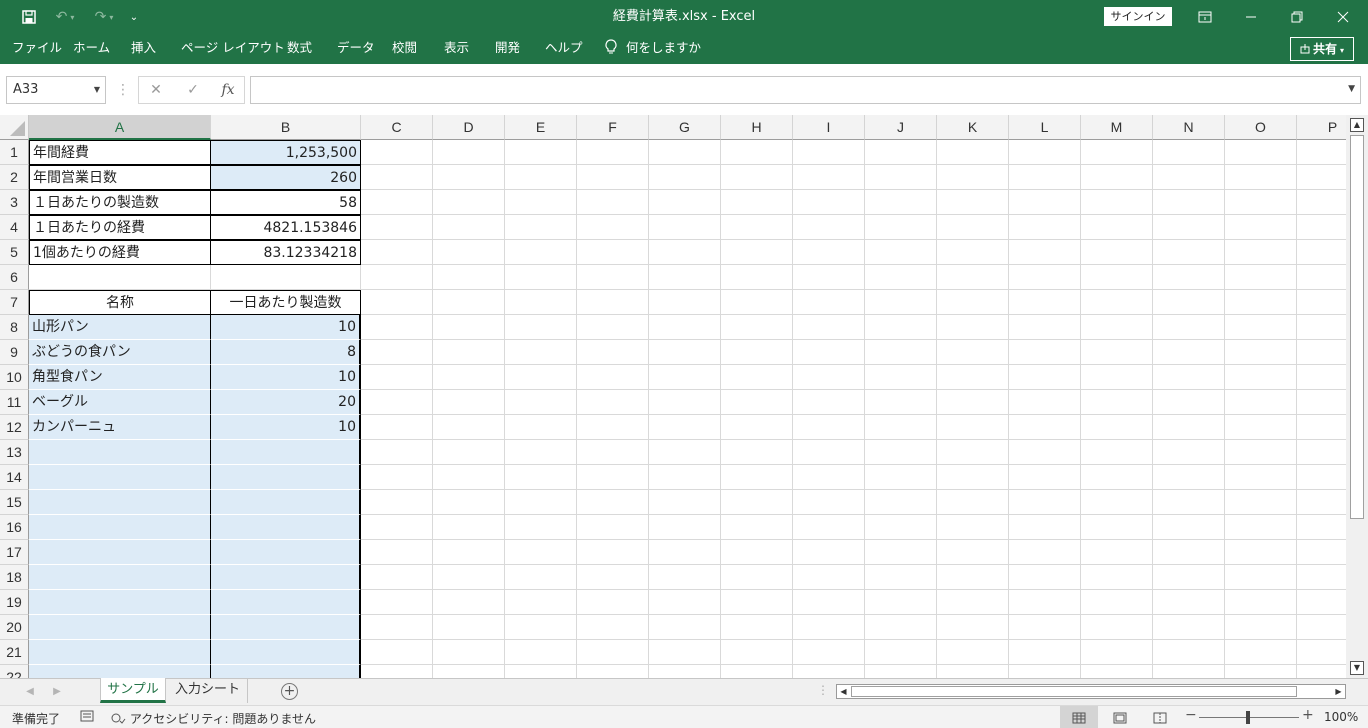 This screenshot has width=1368, height=728. What do you see at coordinates (1248, 717) in the screenshot?
I see `zoom-slider-thumb` at bounding box center [1248, 717].